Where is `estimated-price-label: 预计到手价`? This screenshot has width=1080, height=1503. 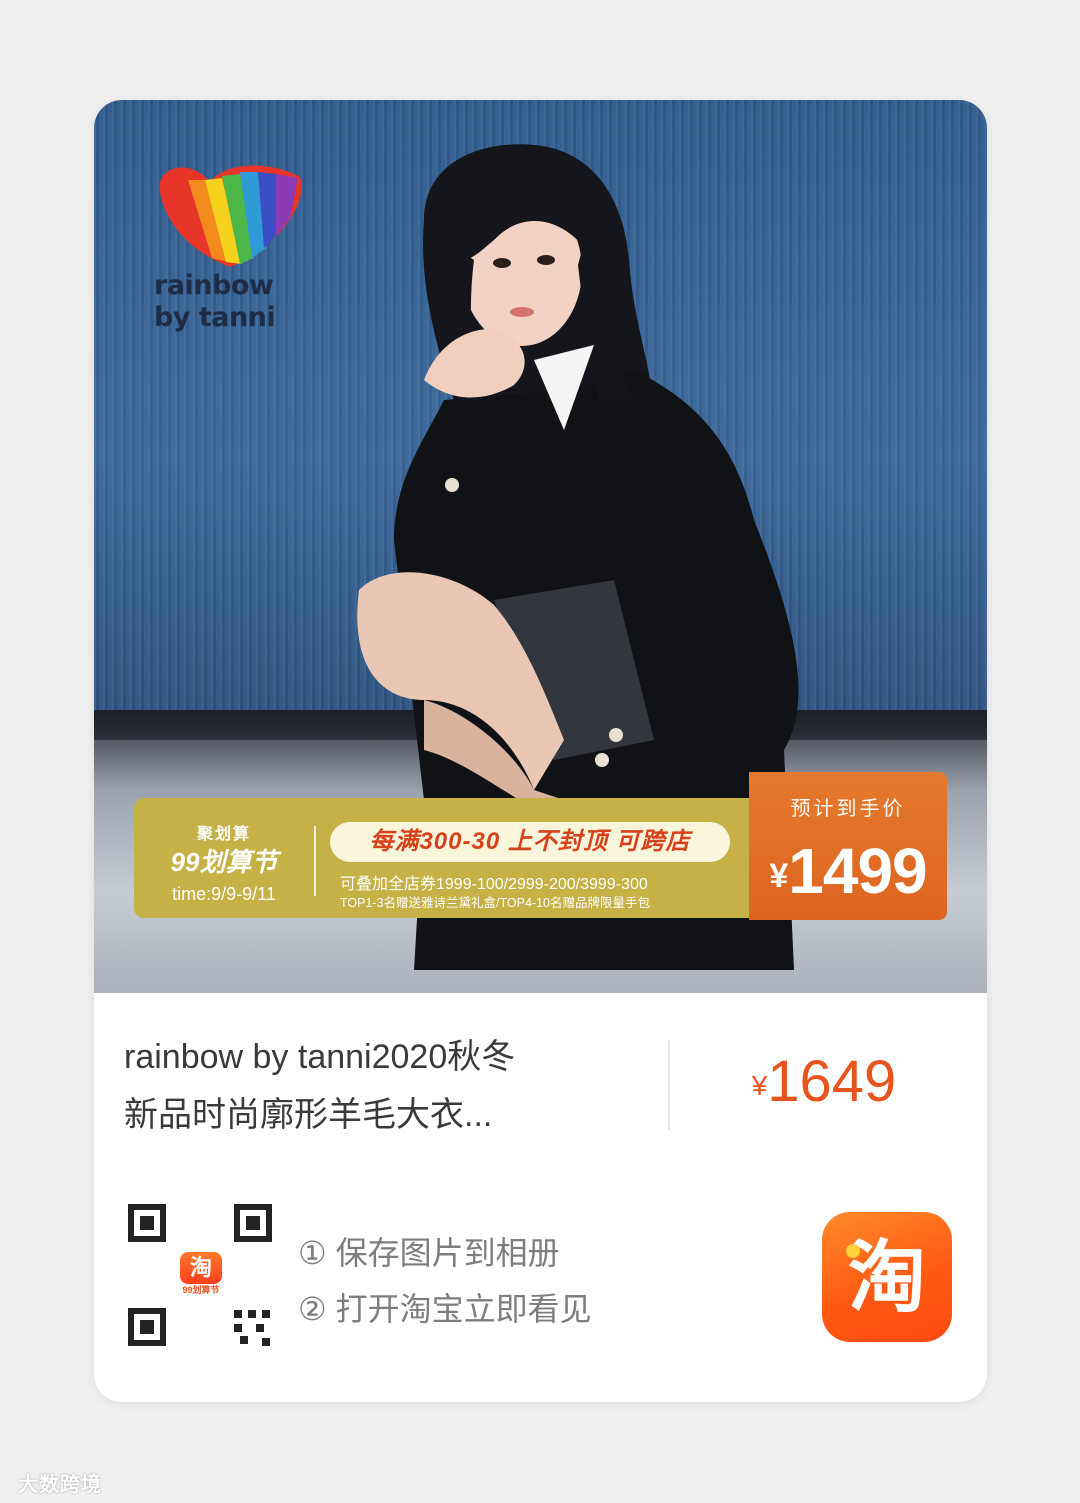 estimated-price-label: 预计到手价 is located at coordinates (848, 809).